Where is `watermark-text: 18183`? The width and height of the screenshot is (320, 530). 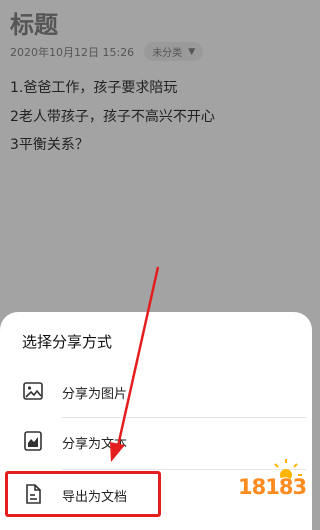 watermark-text: 18183 is located at coordinates (272, 487).